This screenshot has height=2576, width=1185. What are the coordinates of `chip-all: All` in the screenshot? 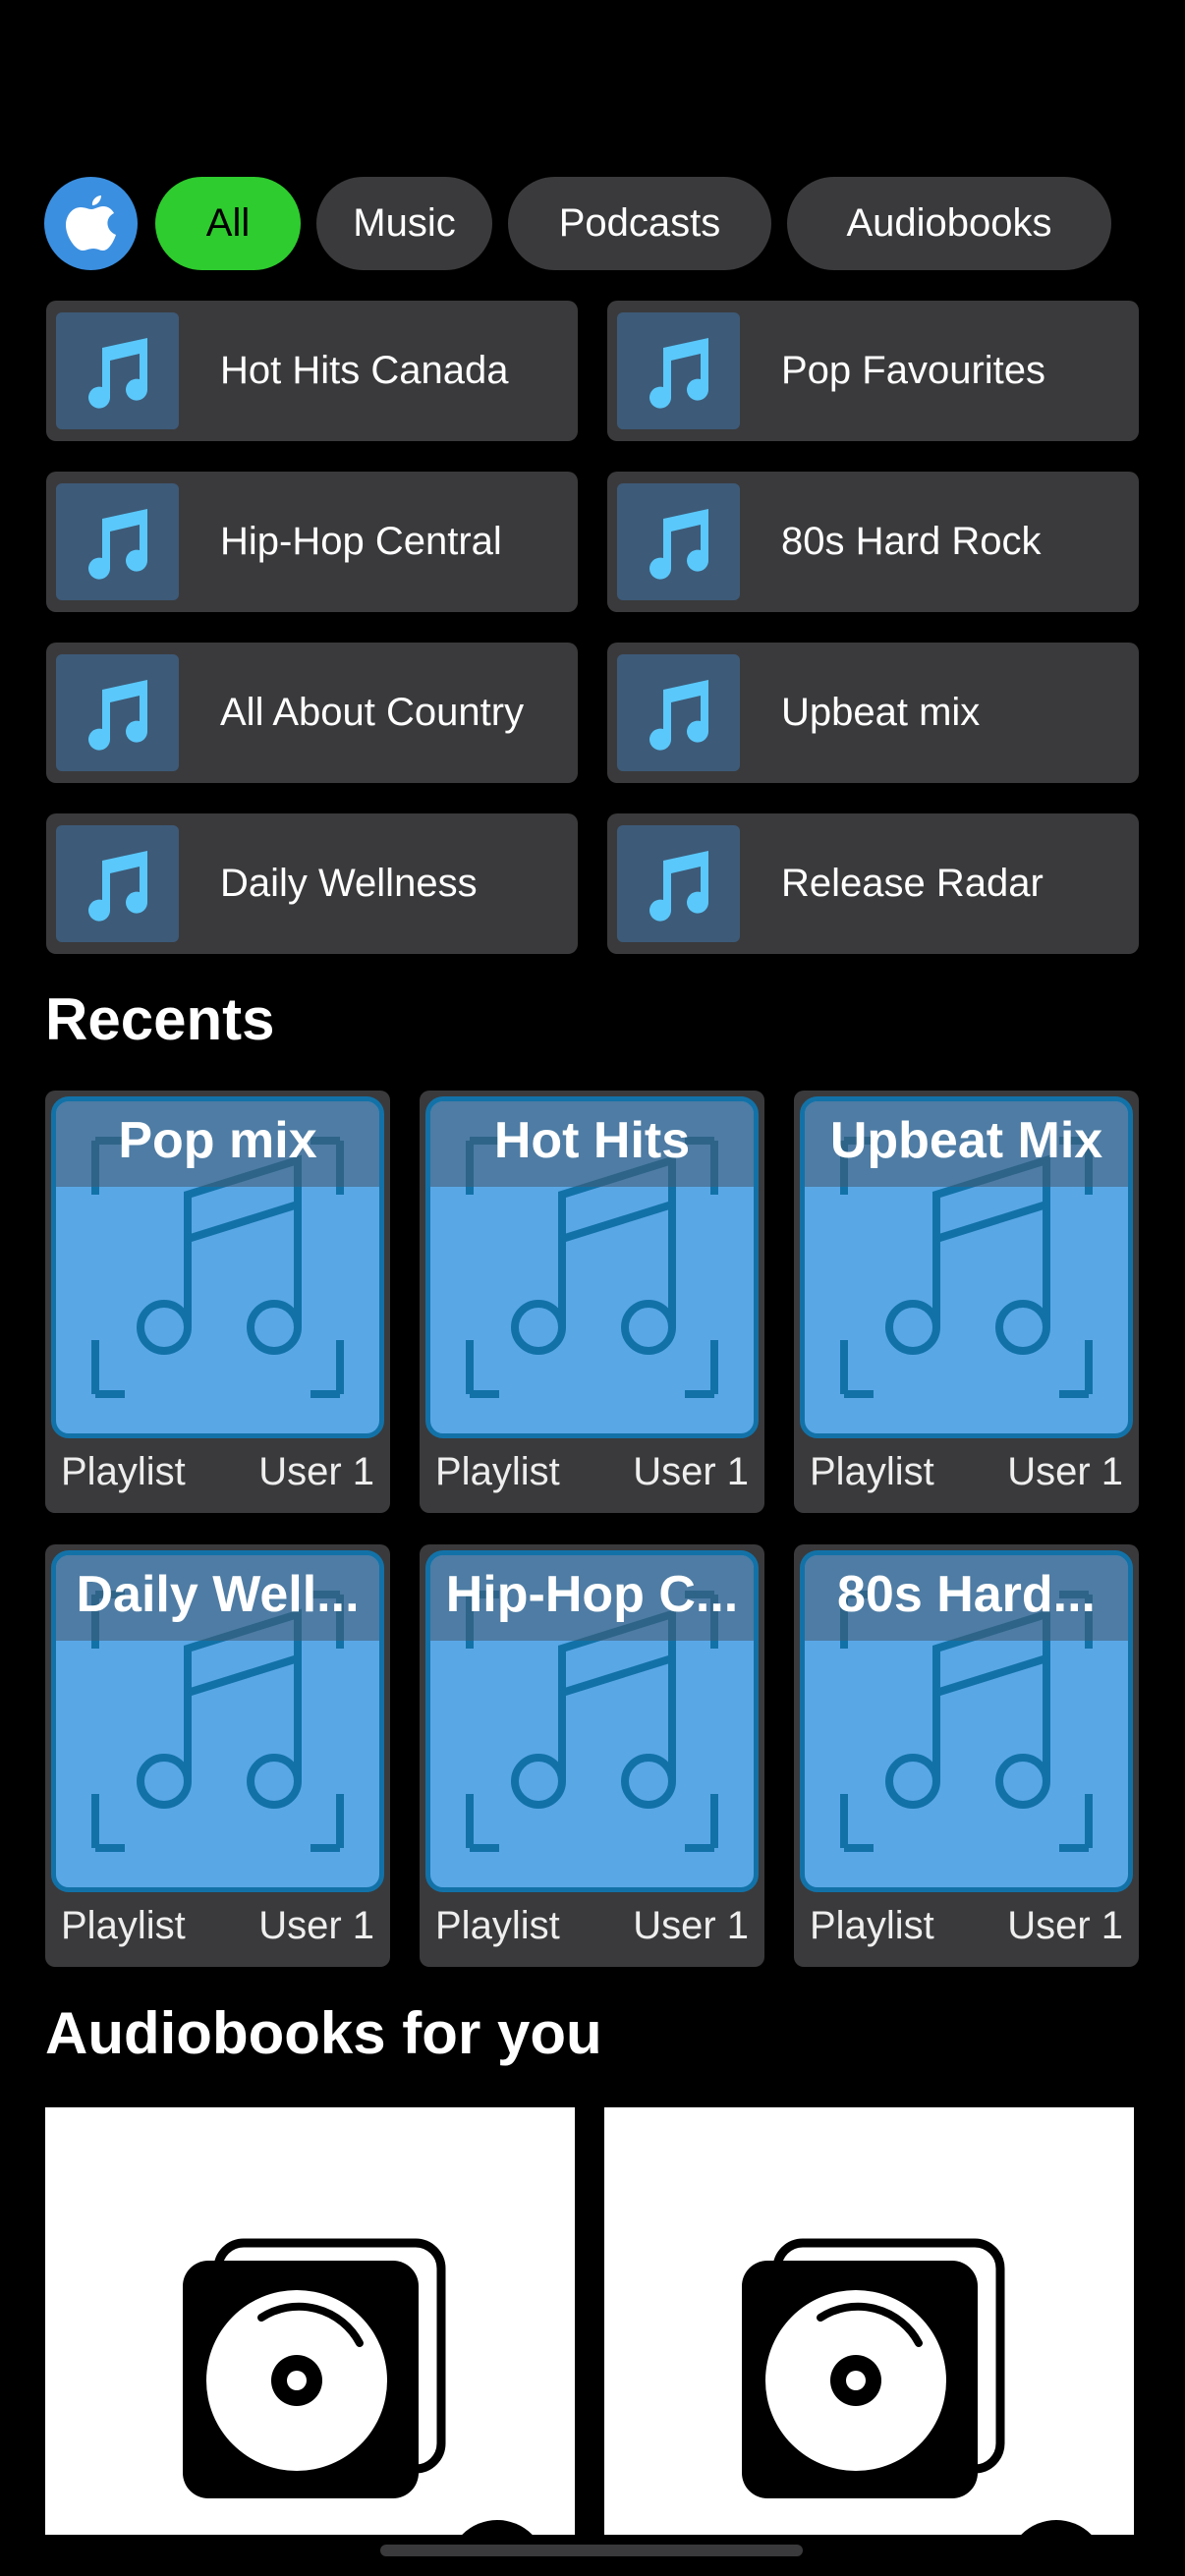 It's located at (228, 223).